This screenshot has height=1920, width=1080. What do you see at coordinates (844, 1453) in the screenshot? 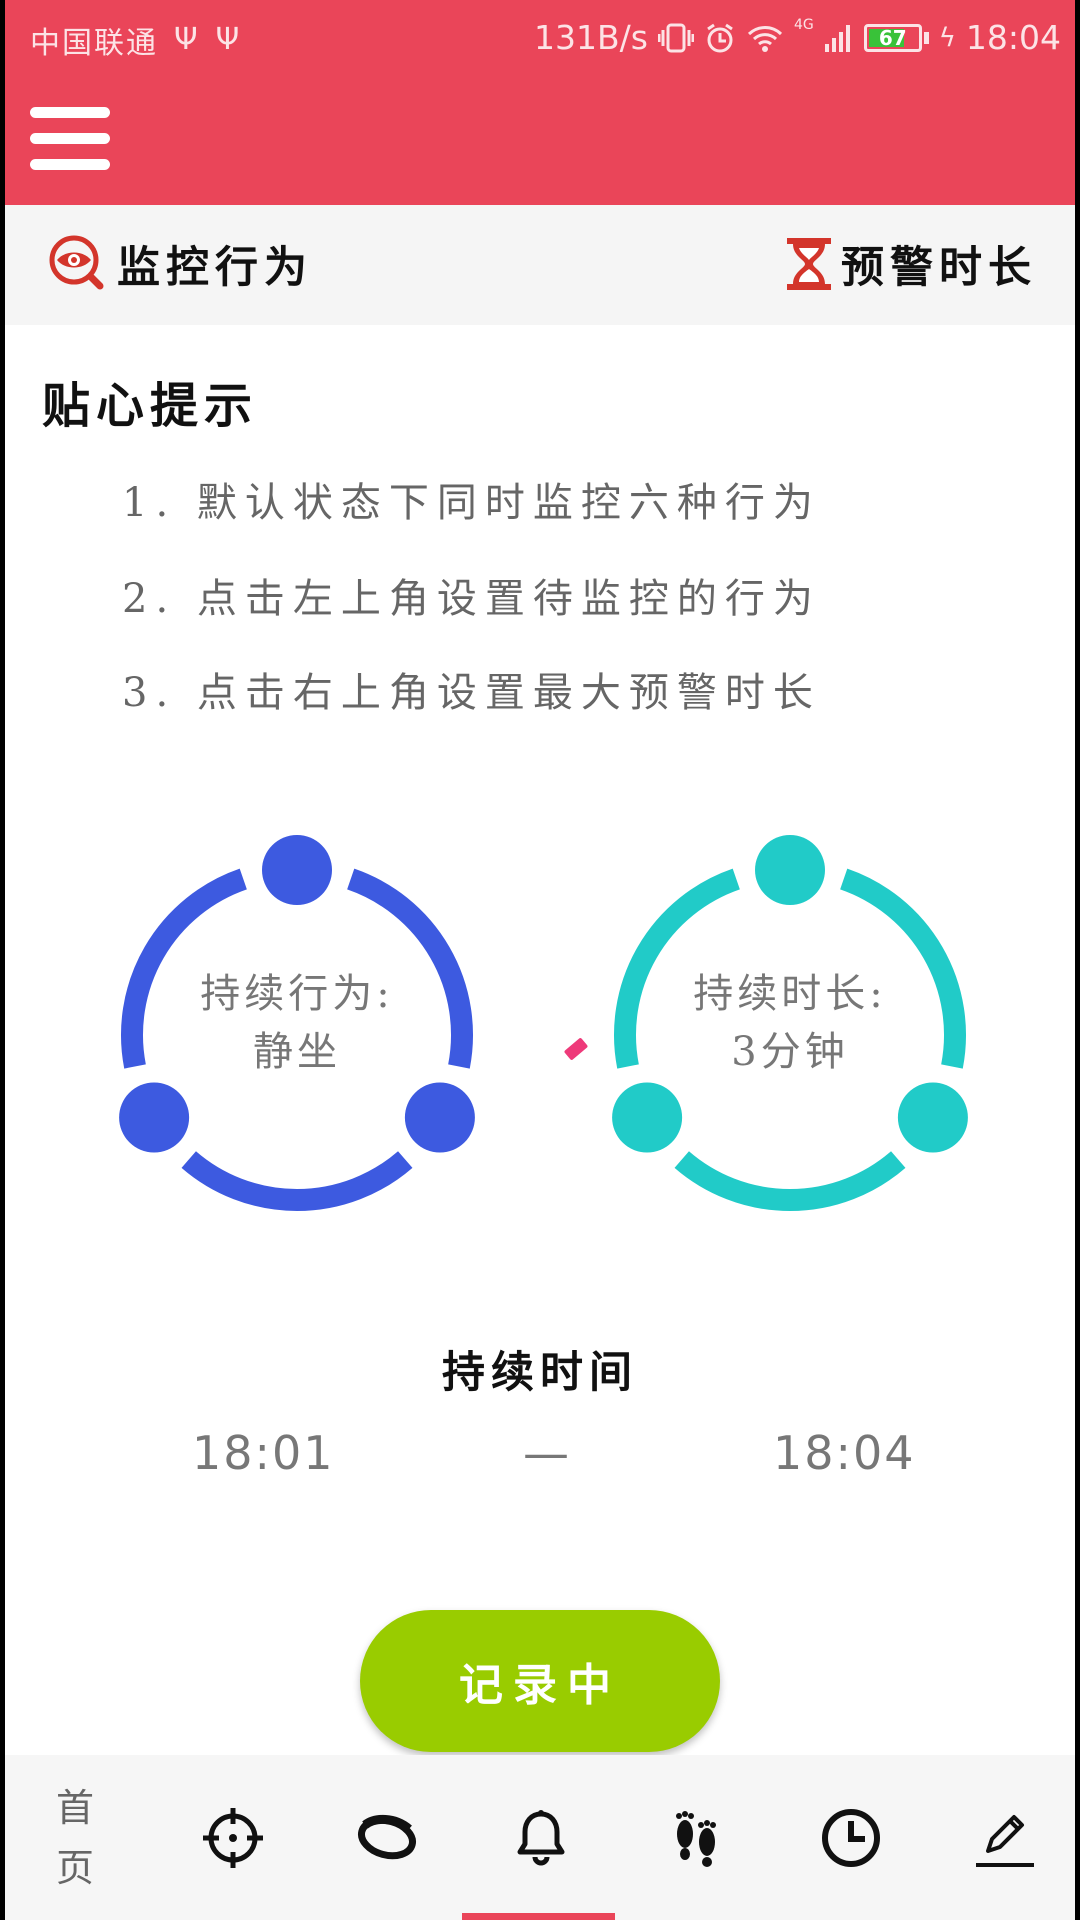
I see `end-time: 18:04` at bounding box center [844, 1453].